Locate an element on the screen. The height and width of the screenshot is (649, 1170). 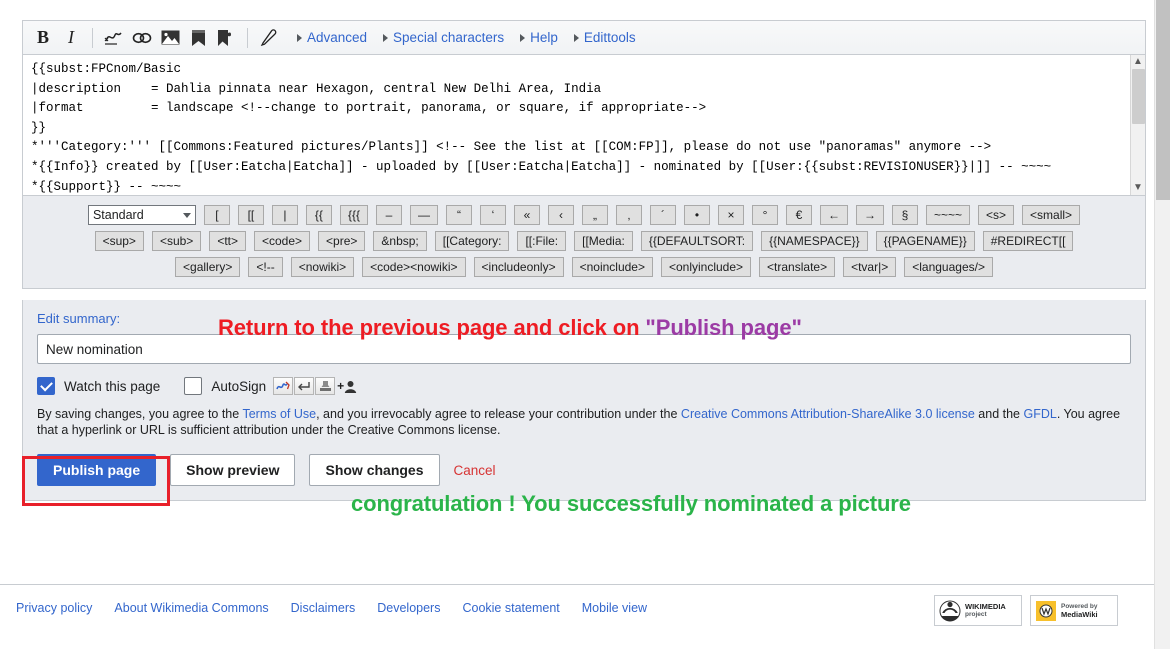
page-scrollbar is located at coordinates (1162, 324).